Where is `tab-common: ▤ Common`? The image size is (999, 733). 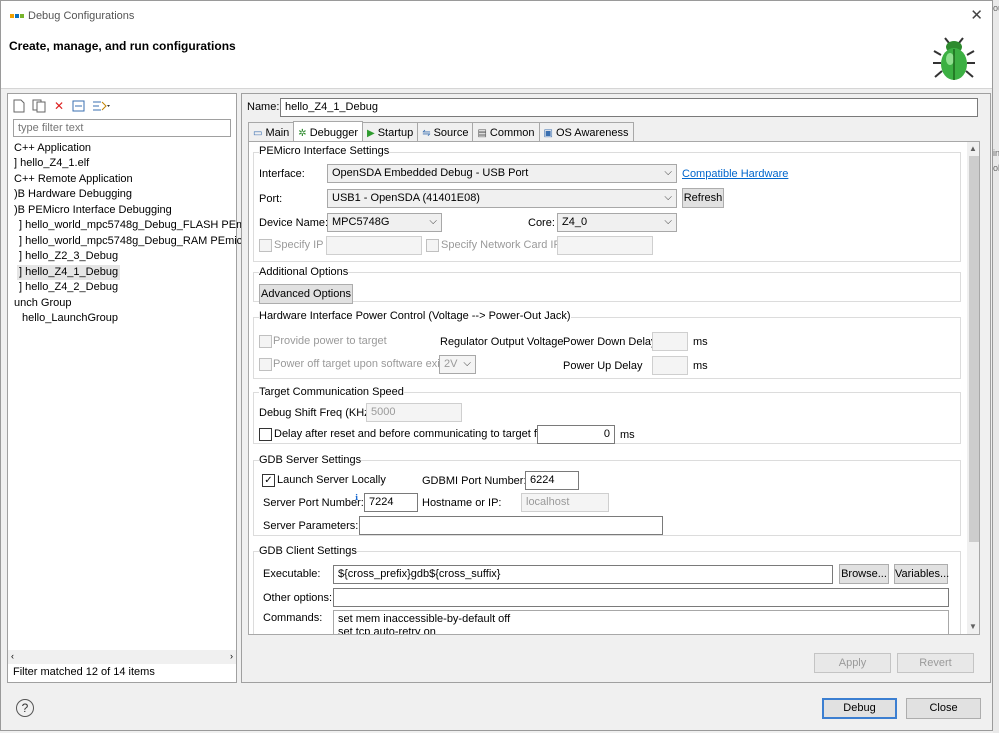
tab-common: ▤ Common is located at coordinates (506, 131).